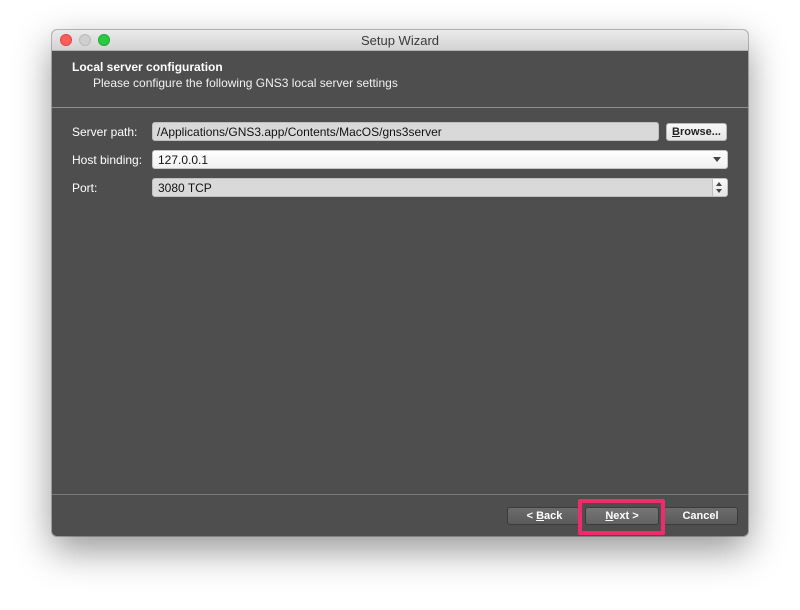  Describe the element at coordinates (400, 107) in the screenshot. I see `header-divider` at that location.